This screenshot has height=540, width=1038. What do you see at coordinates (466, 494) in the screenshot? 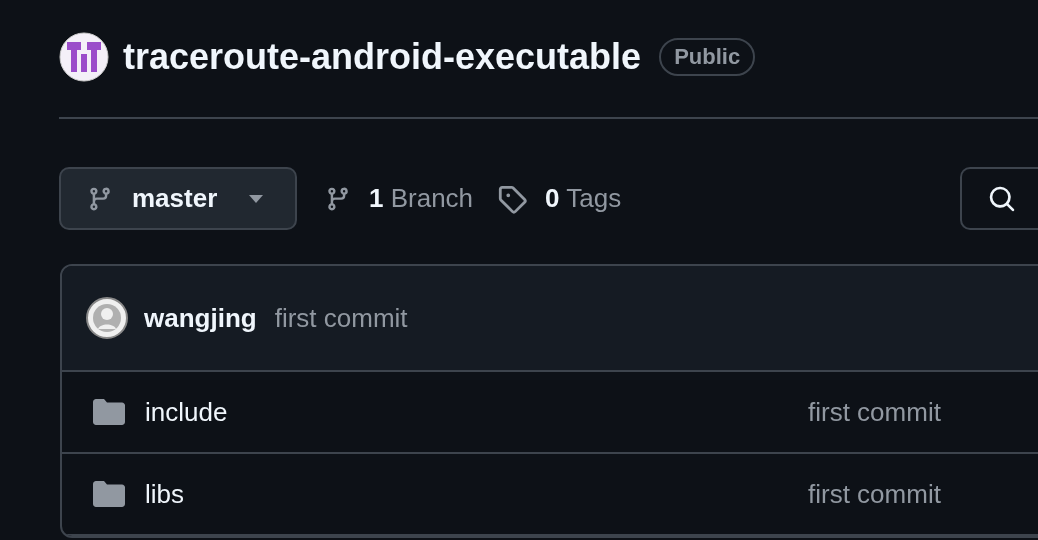
I see `file-name: libs` at bounding box center [466, 494].